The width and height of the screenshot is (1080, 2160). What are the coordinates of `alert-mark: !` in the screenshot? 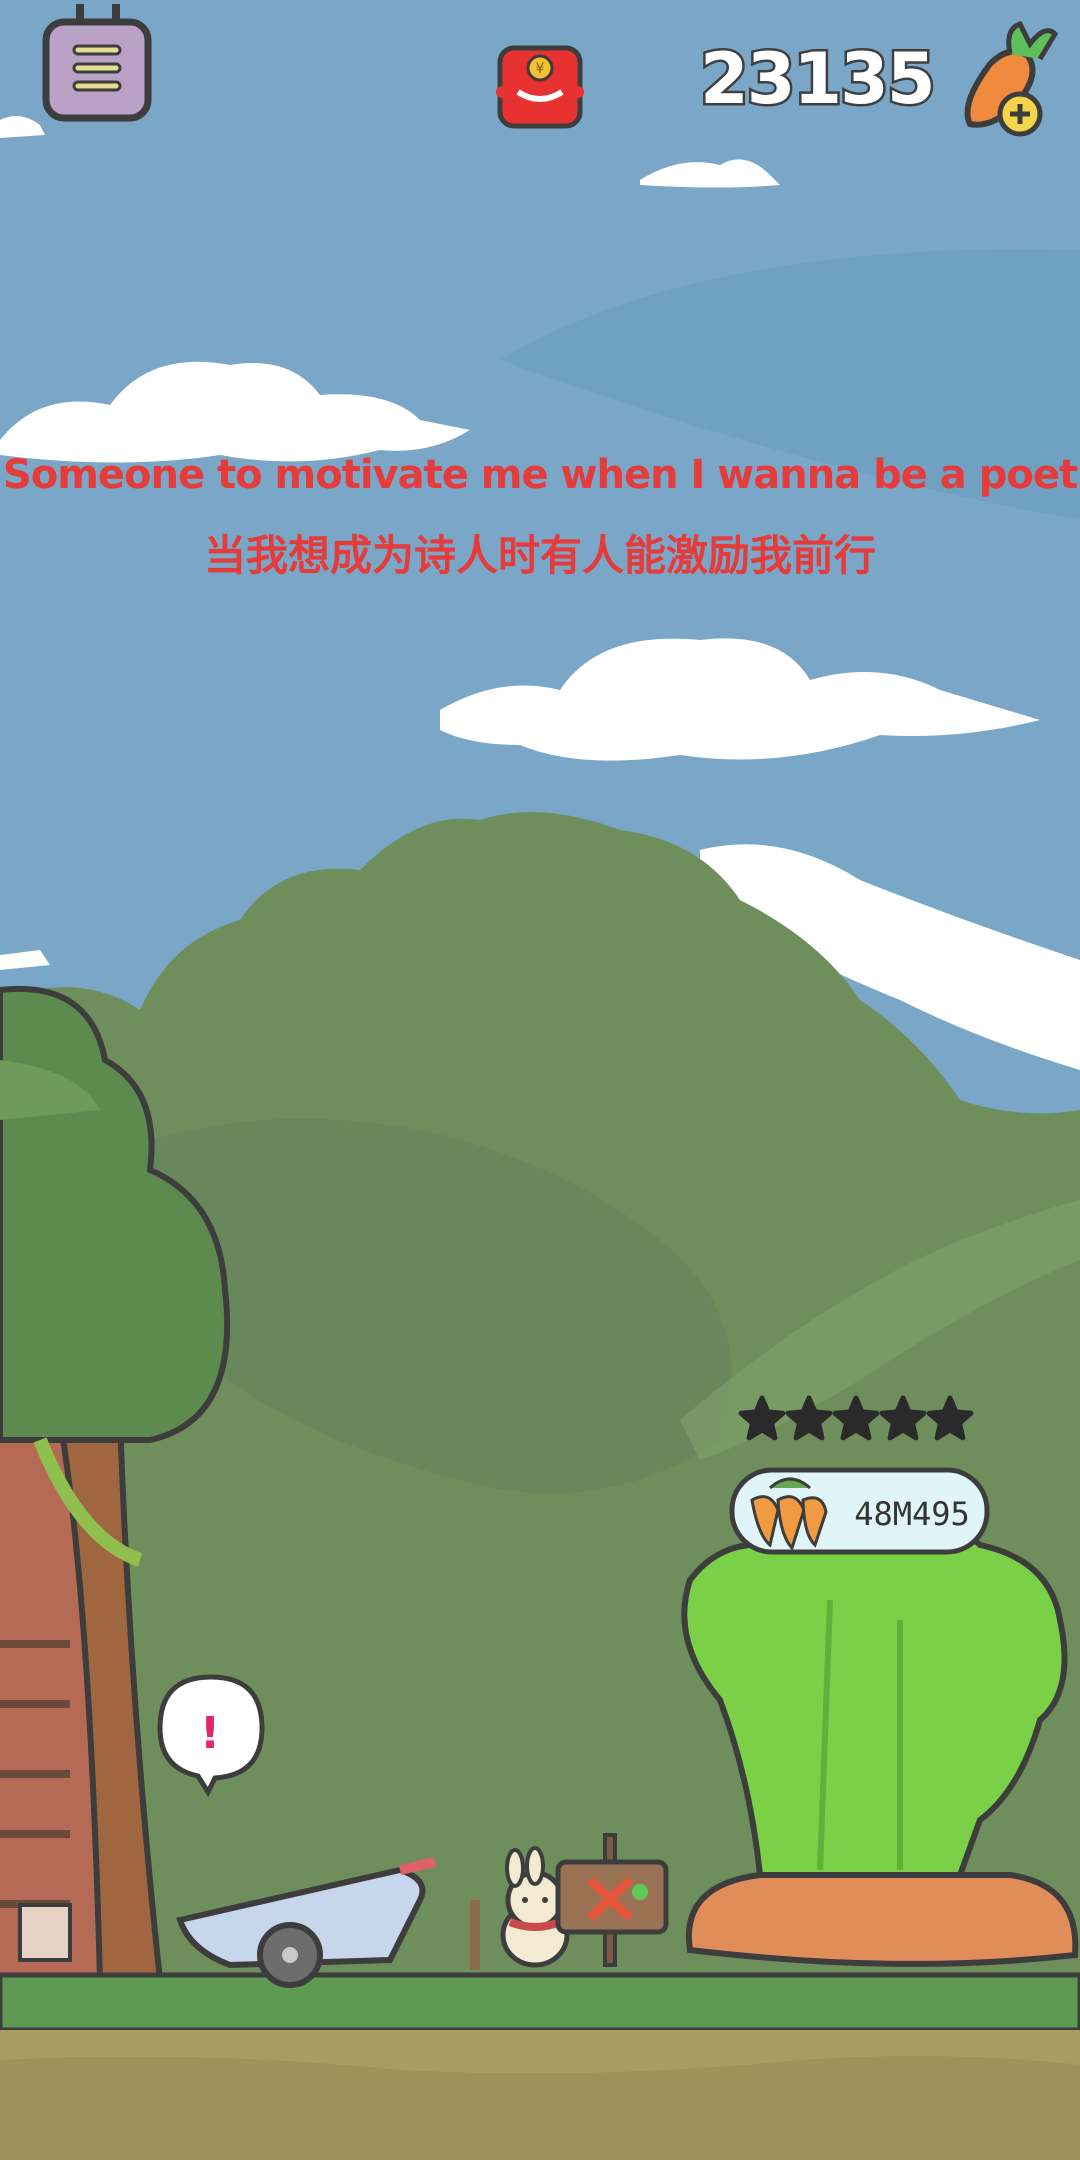 It's located at (210, 1733).